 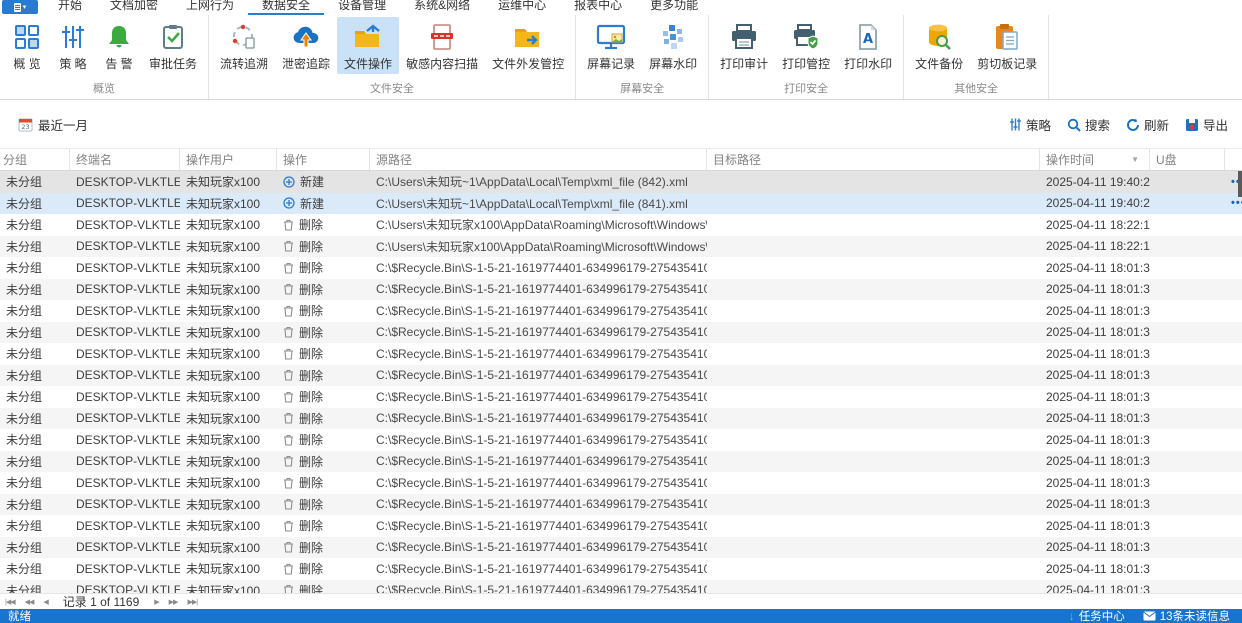 What do you see at coordinates (1097, 615) in the screenshot?
I see `task-center-button: ↓ 任务中心` at bounding box center [1097, 615].